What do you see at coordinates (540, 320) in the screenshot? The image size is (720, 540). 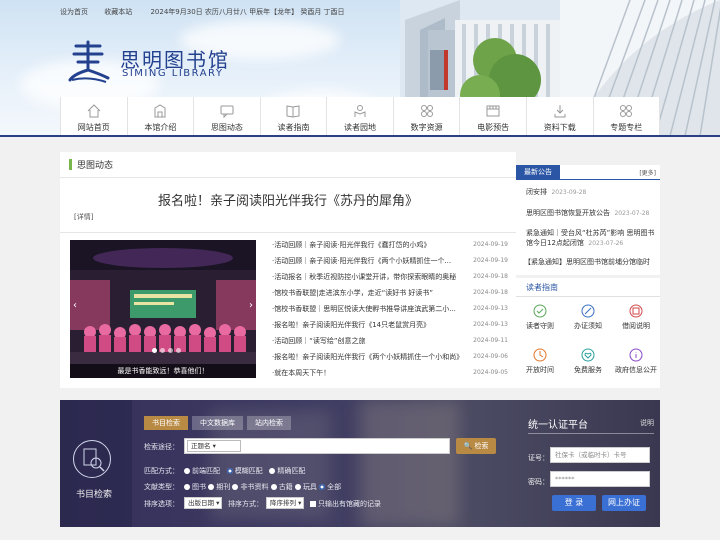 I see `guide-item-rules: 读者守则` at bounding box center [540, 320].